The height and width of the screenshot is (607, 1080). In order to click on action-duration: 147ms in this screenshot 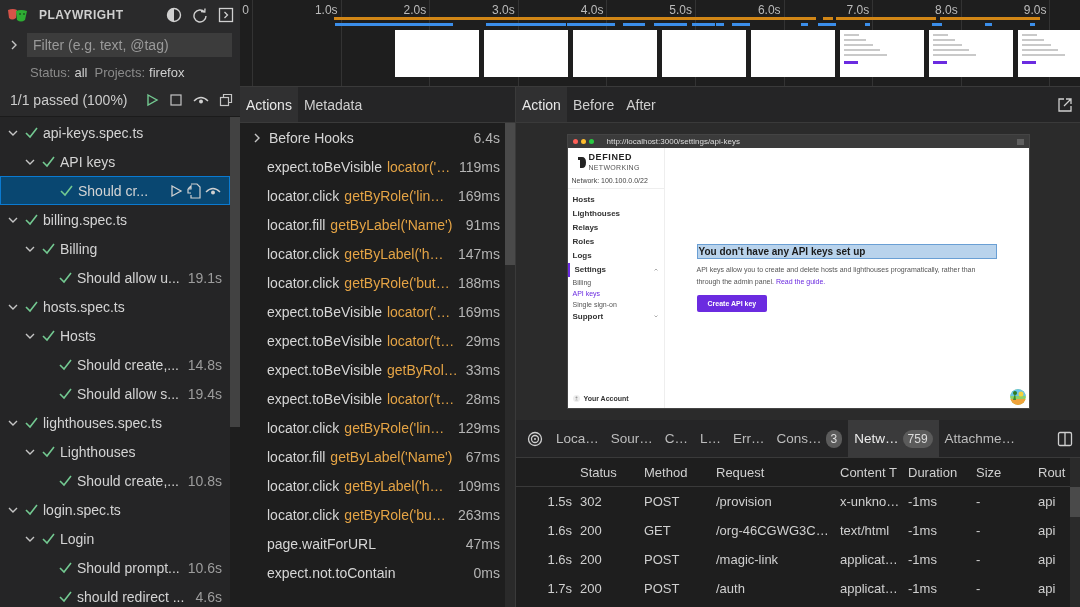, I will do `click(478, 253)`.